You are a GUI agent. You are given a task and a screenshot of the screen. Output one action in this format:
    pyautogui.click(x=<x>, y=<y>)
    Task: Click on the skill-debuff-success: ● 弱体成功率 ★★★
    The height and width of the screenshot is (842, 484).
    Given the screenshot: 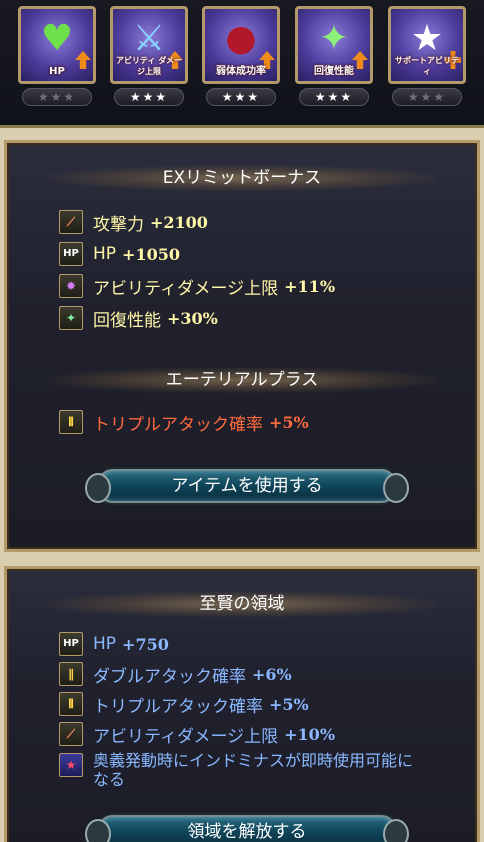 What is the action you would take?
    pyautogui.click(x=241, y=57)
    